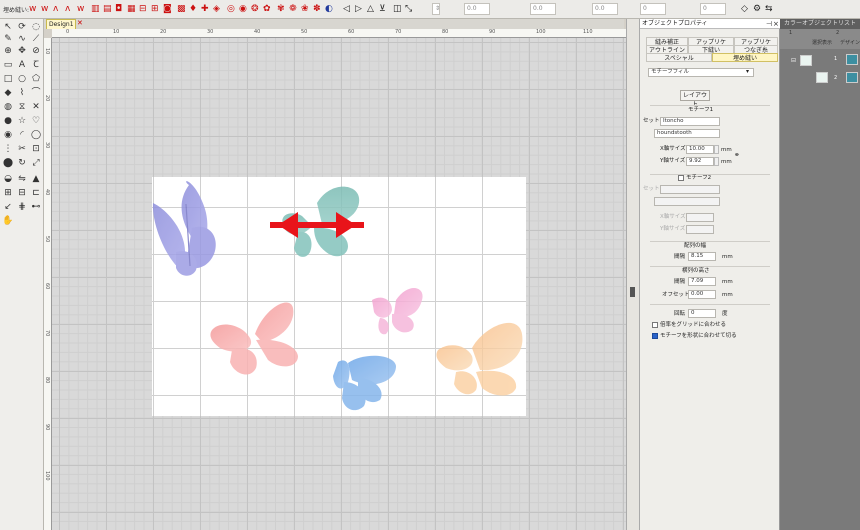 This screenshot has height=530, width=860. Describe the element at coordinates (8, 27) in the screenshot. I see `select-arrow-icon: ↖` at that location.